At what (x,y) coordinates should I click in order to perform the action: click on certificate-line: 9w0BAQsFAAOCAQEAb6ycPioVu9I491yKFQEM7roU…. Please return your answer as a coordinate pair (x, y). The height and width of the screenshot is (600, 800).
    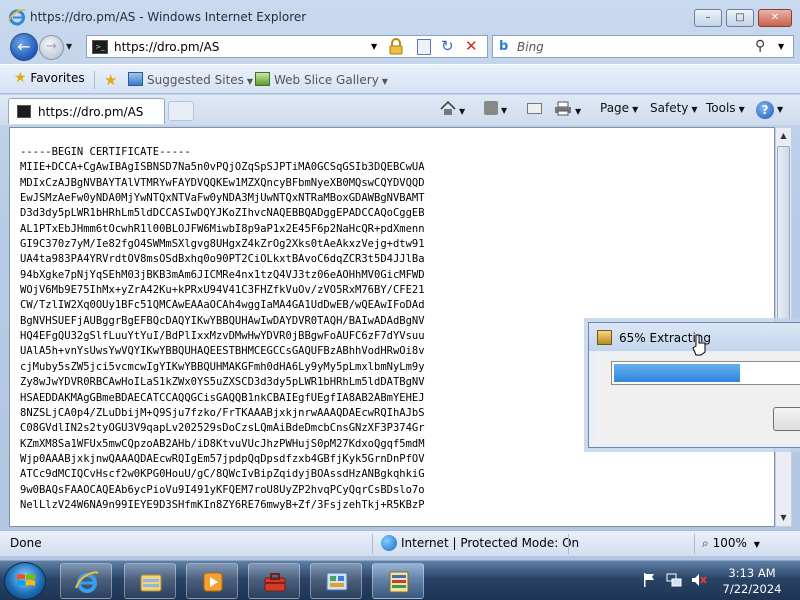
    Looking at the image, I should click on (222, 489).